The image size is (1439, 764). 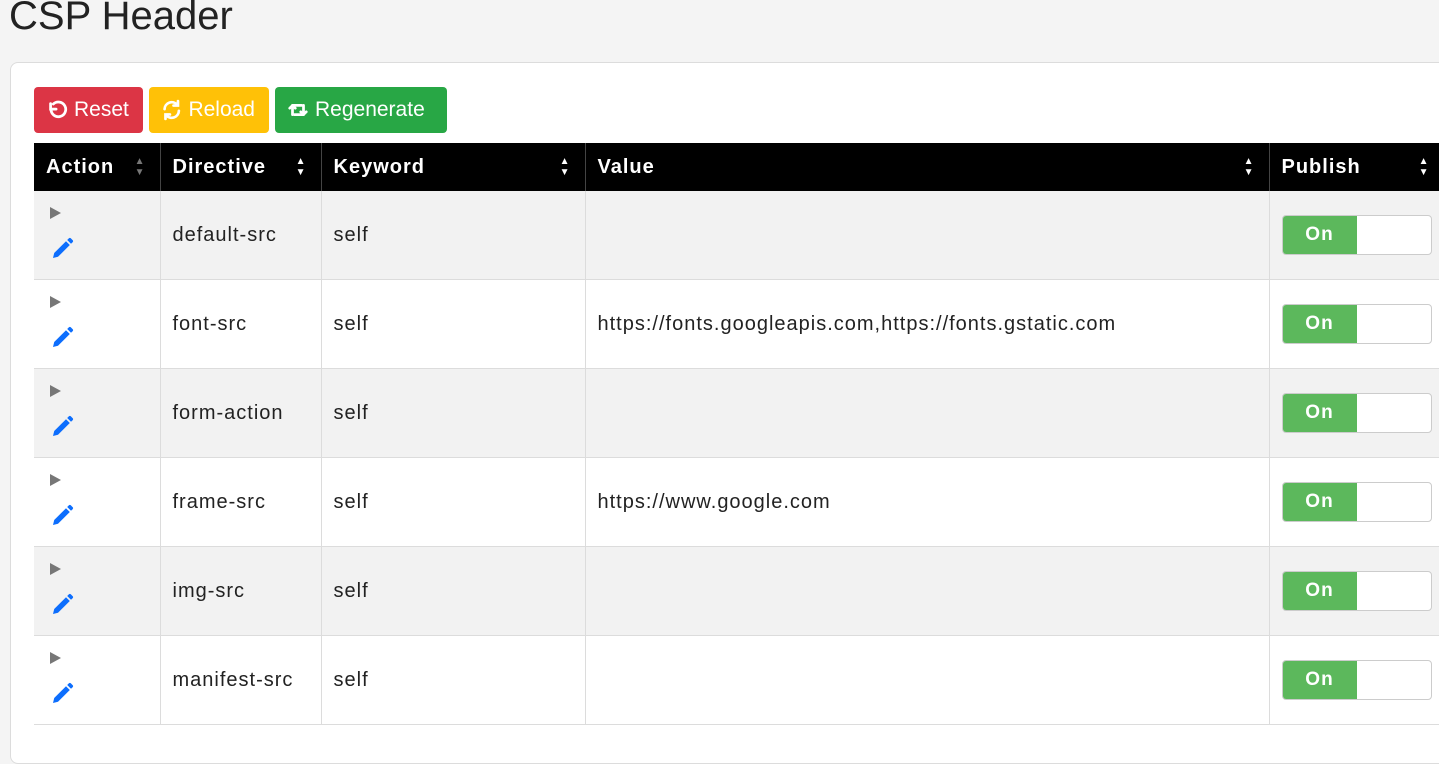 I want to click on toolbar: Reset Reload Regenerate, so click(x=240, y=110).